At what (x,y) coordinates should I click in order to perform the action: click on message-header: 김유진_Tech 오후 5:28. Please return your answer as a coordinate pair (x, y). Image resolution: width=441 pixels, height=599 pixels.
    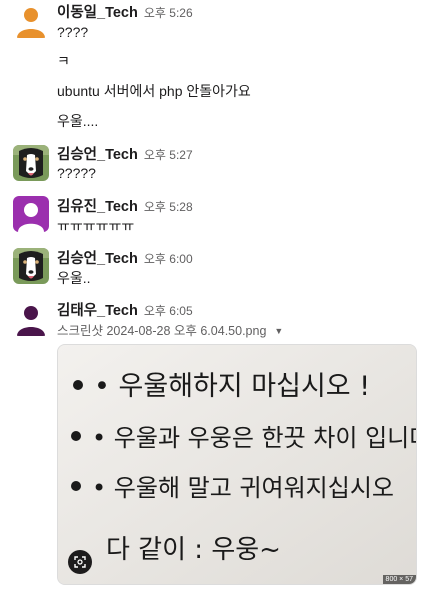
    Looking at the image, I should click on (125, 205).